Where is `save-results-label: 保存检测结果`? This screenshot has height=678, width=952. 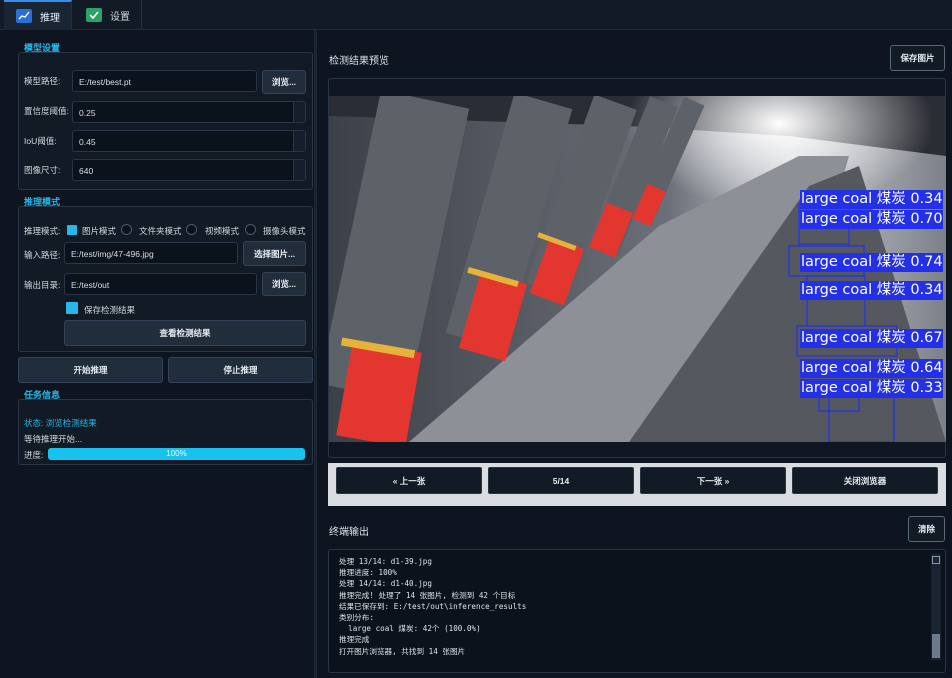 save-results-label: 保存检测结果 is located at coordinates (110, 310).